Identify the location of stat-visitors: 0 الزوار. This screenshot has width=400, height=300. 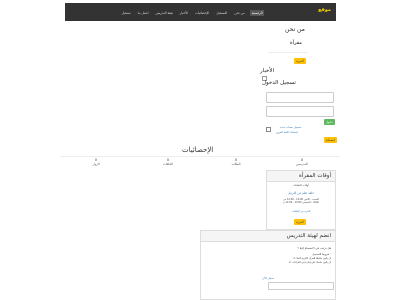
(96, 162).